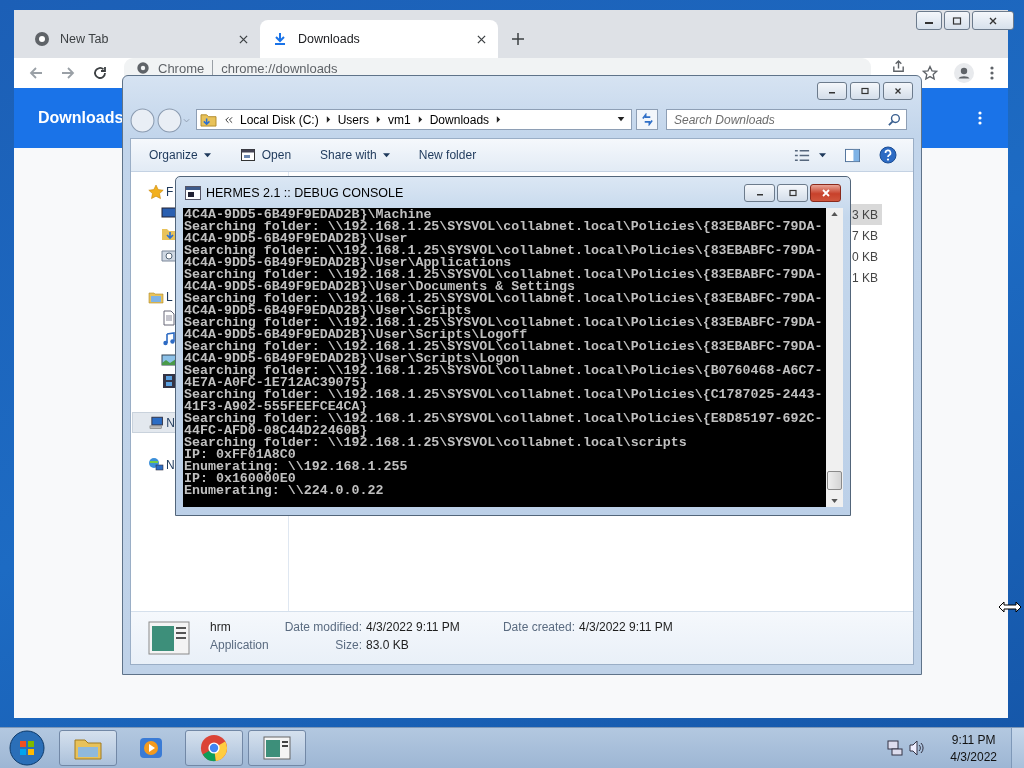  What do you see at coordinates (538, 628) in the screenshot?
I see `property-label: Date created:` at bounding box center [538, 628].